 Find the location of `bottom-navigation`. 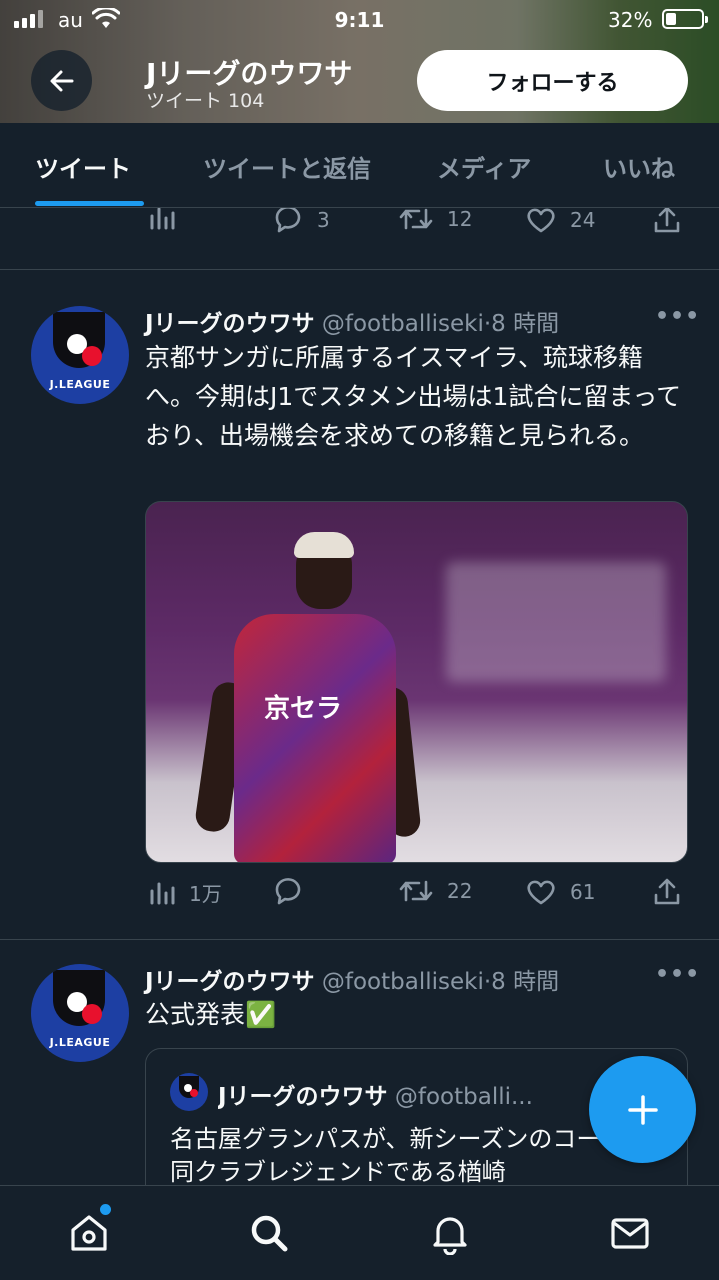

bottom-navigation is located at coordinates (359, 1232).